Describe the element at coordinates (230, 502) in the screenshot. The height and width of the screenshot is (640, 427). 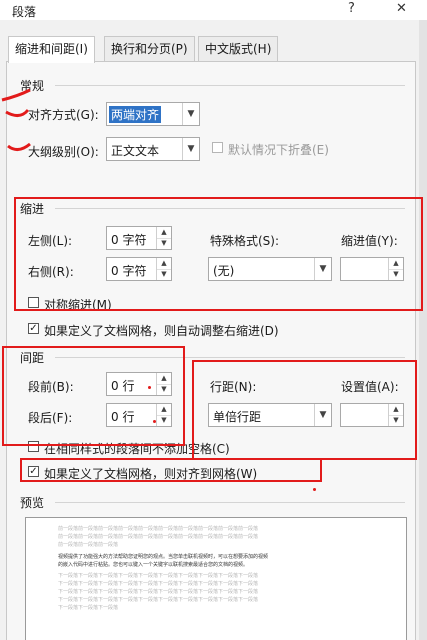
I see `preview-divider` at that location.